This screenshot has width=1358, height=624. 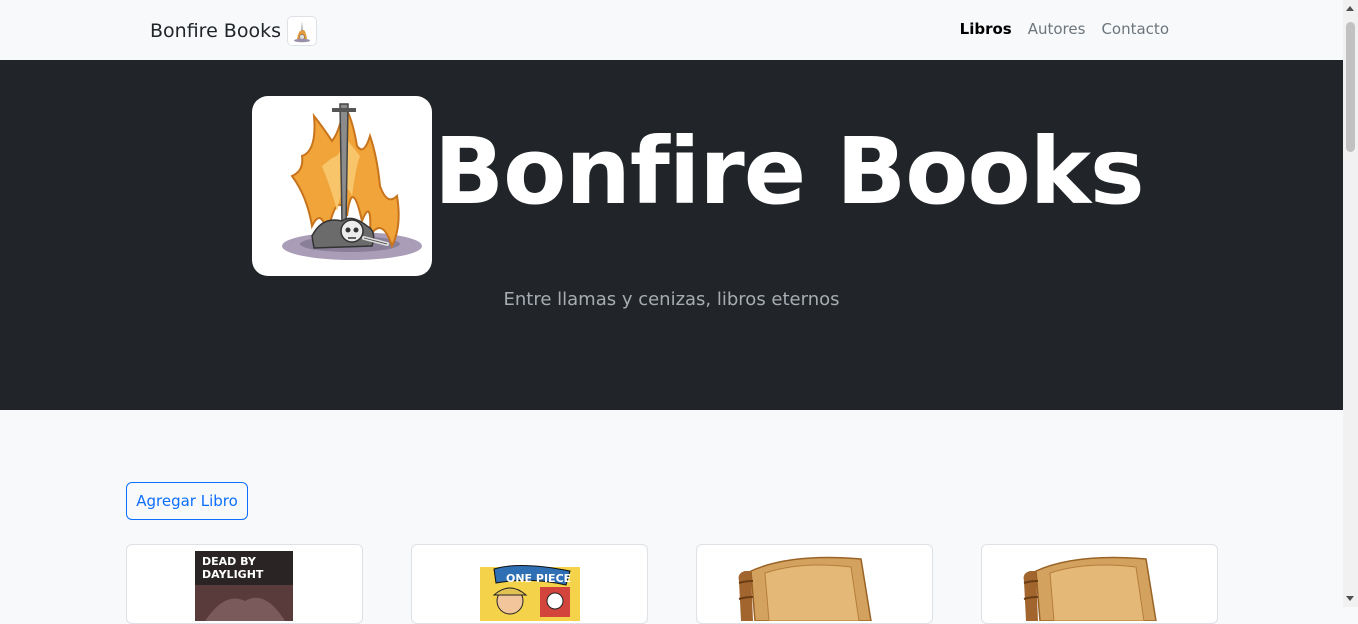 I want to click on dead-by-daylight-cover-image: DEAD BY DAYLIGHT, so click(x=244, y=586).